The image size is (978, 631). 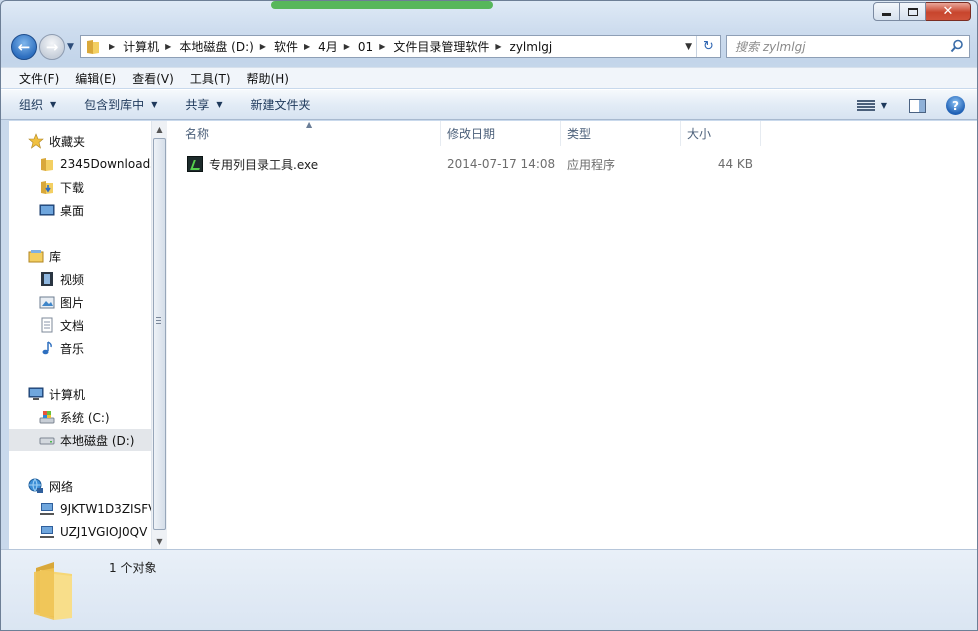 What do you see at coordinates (591, 164) in the screenshot?
I see `file-type: 应用程序` at bounding box center [591, 164].